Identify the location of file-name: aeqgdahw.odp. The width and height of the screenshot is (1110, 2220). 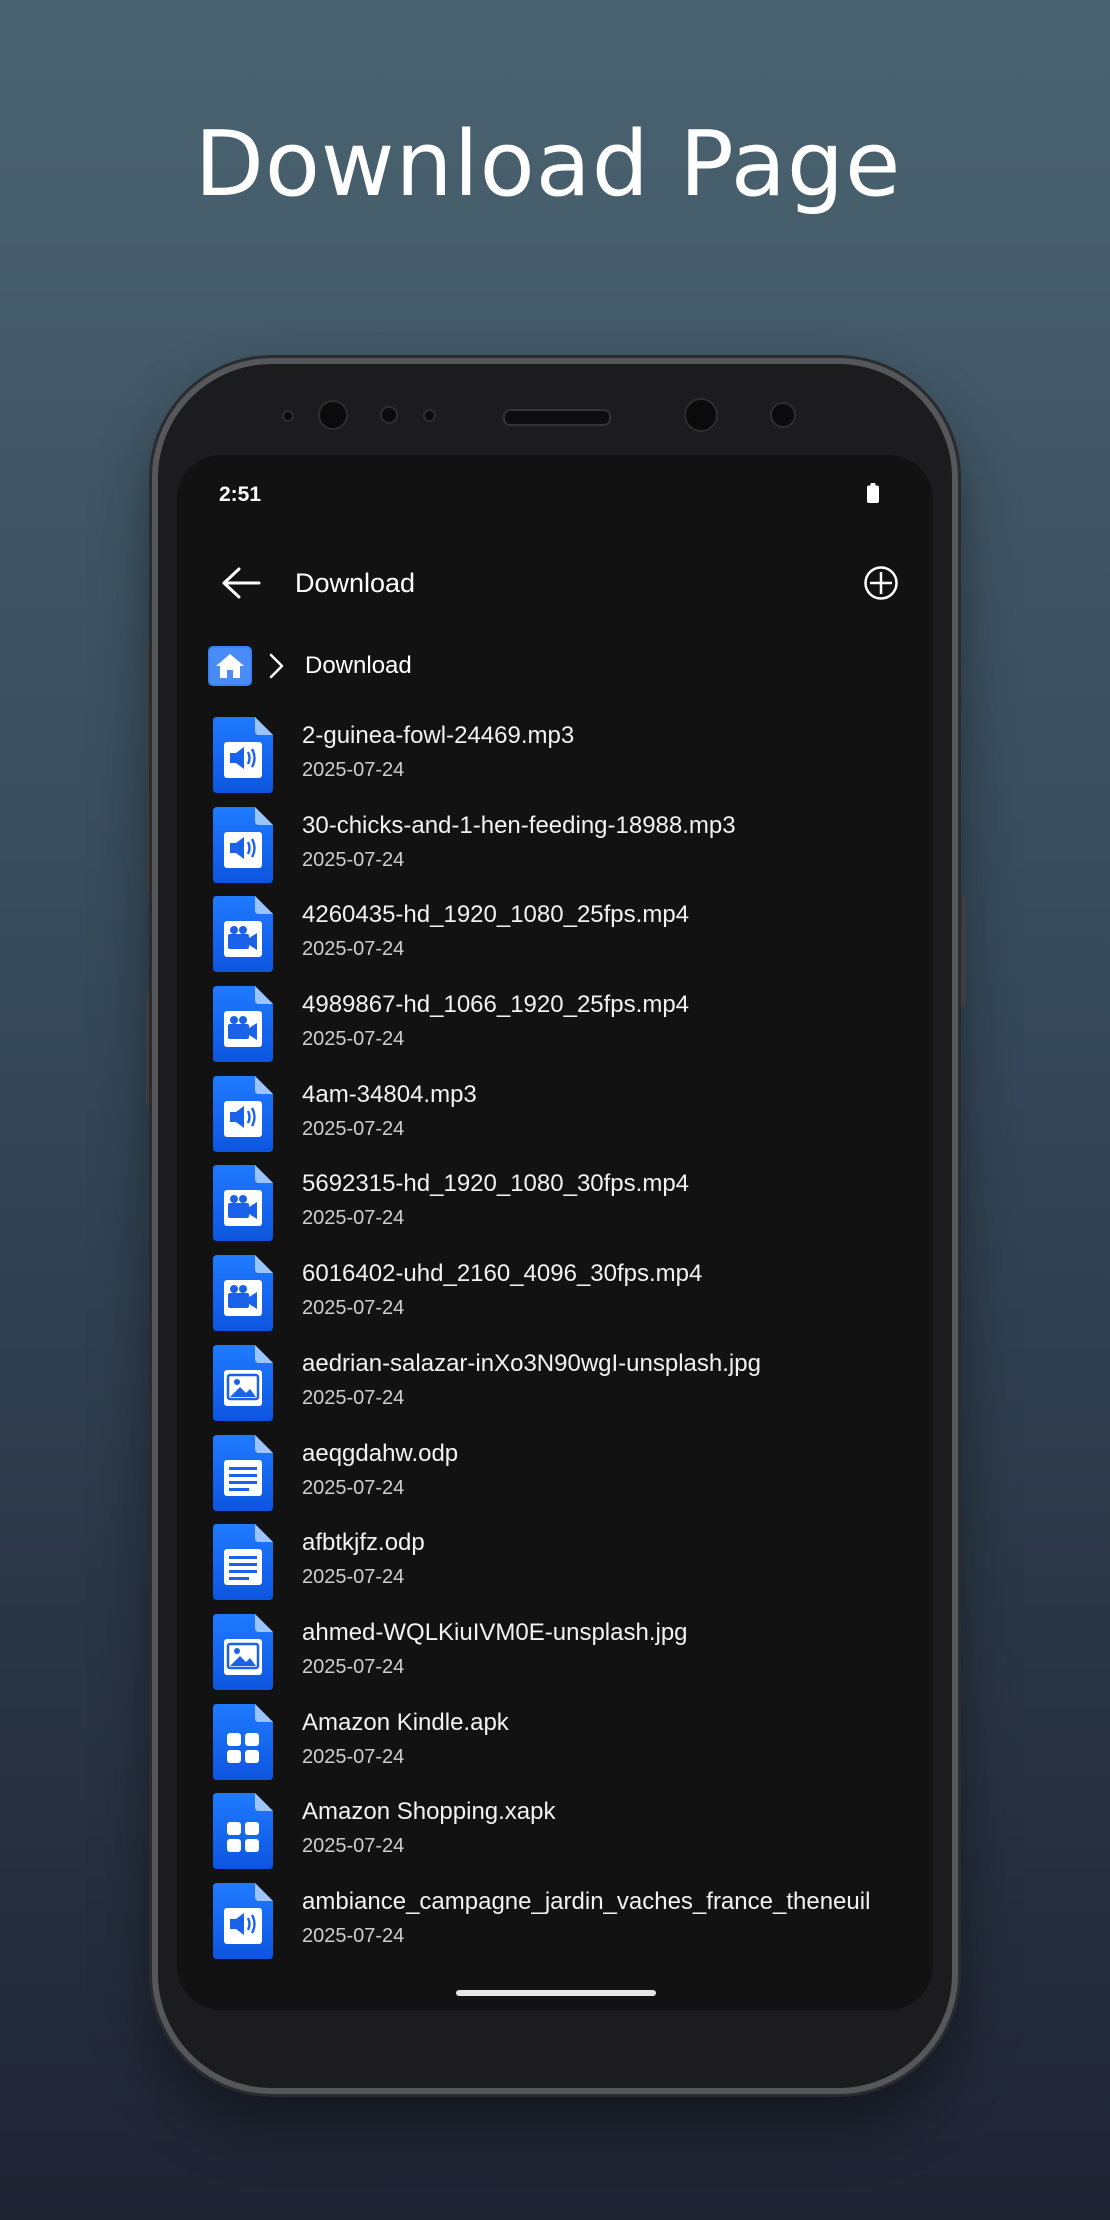
(380, 1453).